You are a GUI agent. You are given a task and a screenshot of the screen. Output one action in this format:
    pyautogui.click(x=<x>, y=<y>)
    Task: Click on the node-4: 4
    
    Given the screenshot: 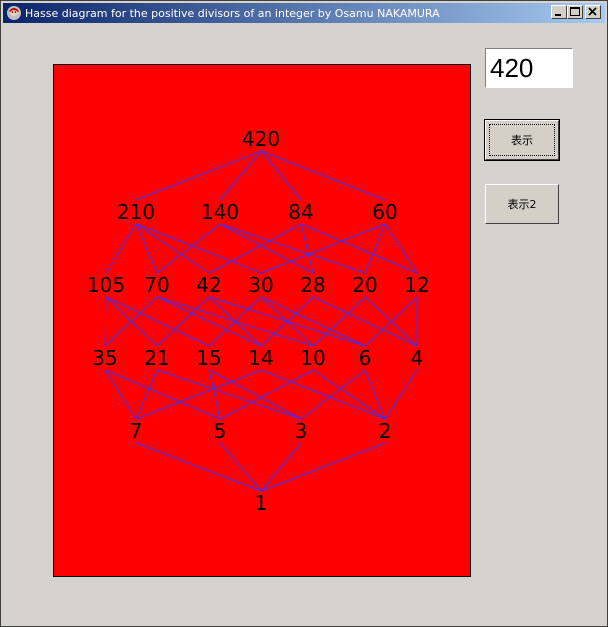 What is the action you would take?
    pyautogui.click(x=417, y=358)
    